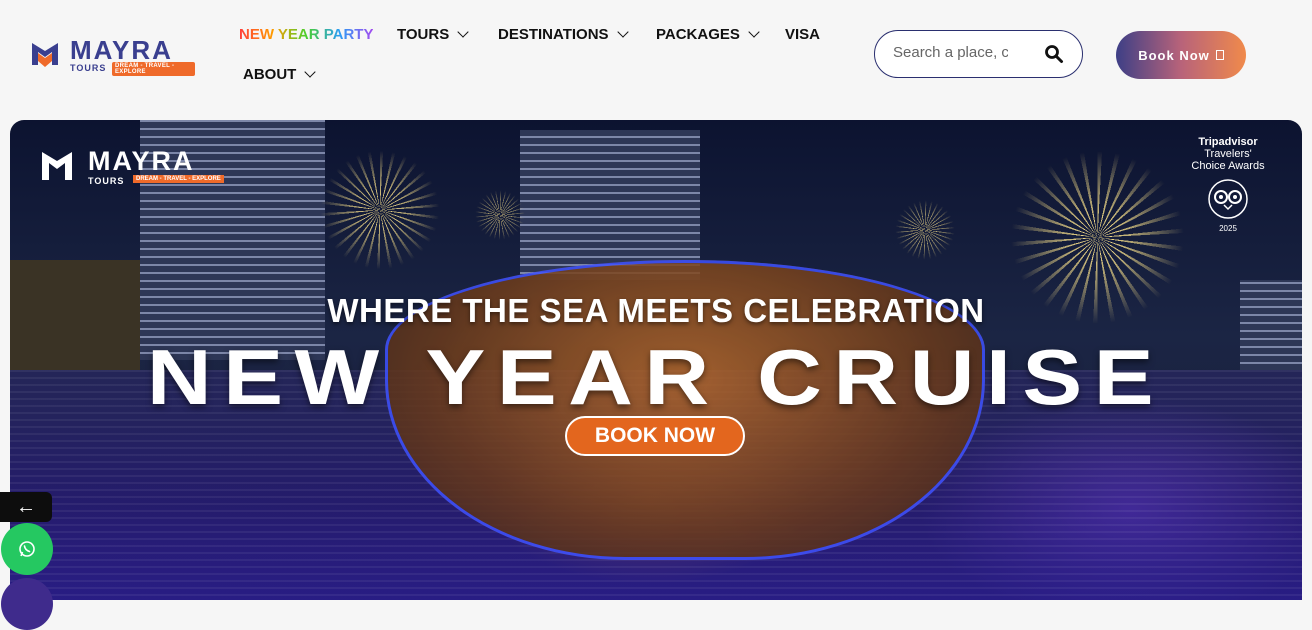 The image size is (1312, 630). I want to click on nav-tours: TOURS, so click(433, 34).